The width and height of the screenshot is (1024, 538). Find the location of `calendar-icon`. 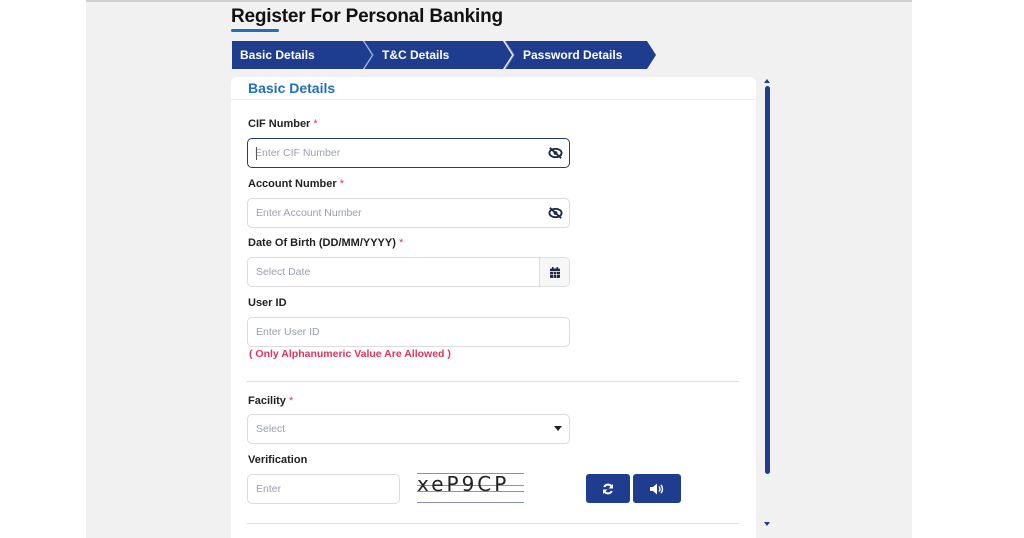

calendar-icon is located at coordinates (554, 272).